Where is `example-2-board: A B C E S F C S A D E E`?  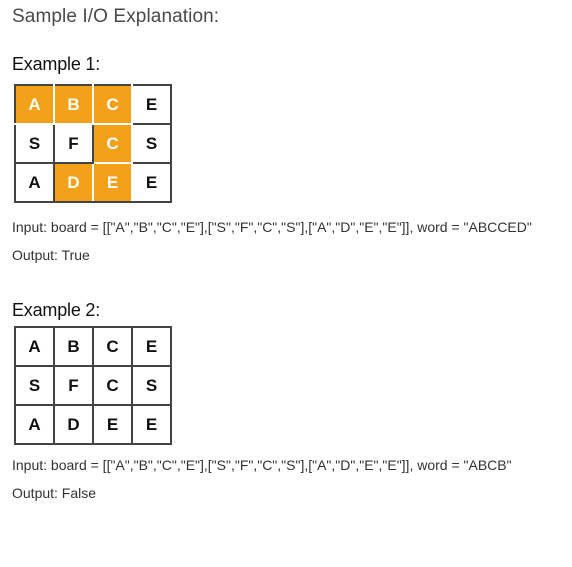 example-2-board: A B C E S F C S A D E E is located at coordinates (93, 385).